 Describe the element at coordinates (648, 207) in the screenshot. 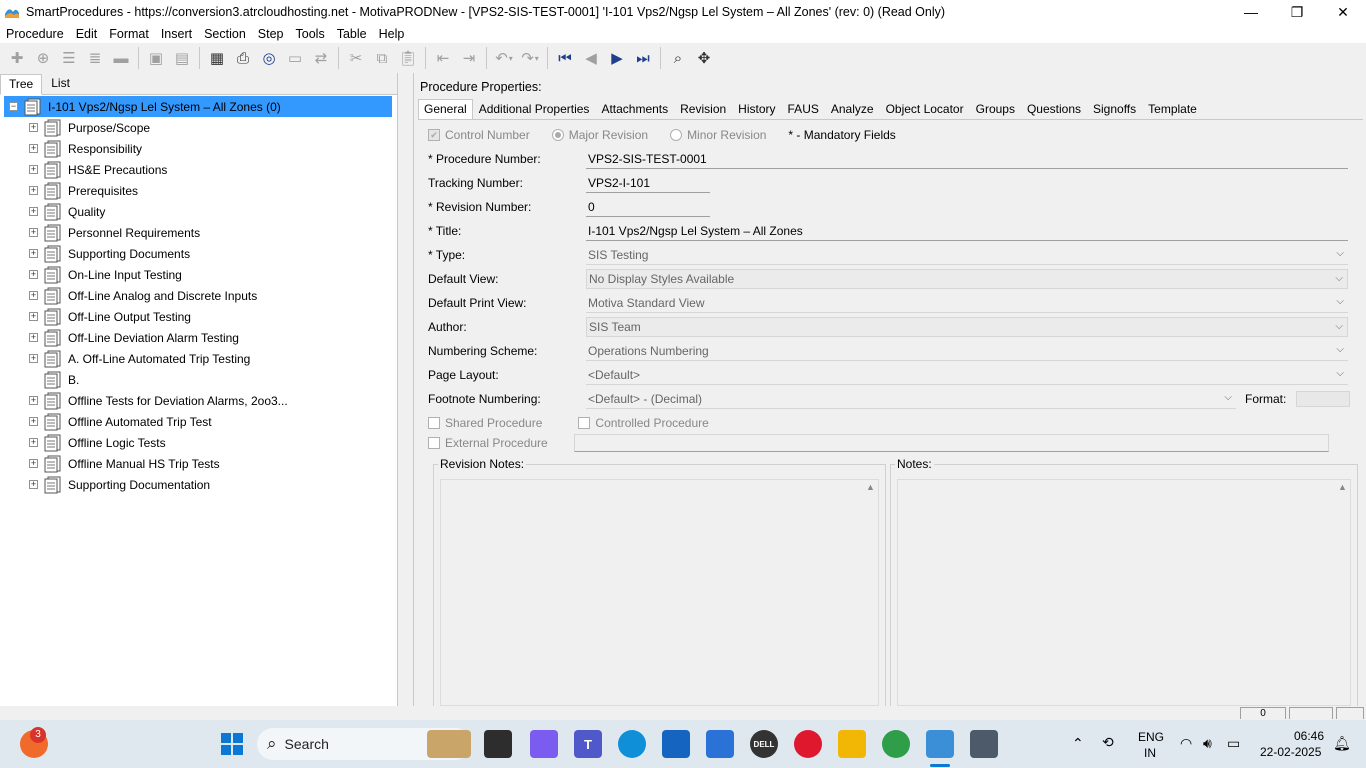

I see `revision-number-field: 0` at that location.